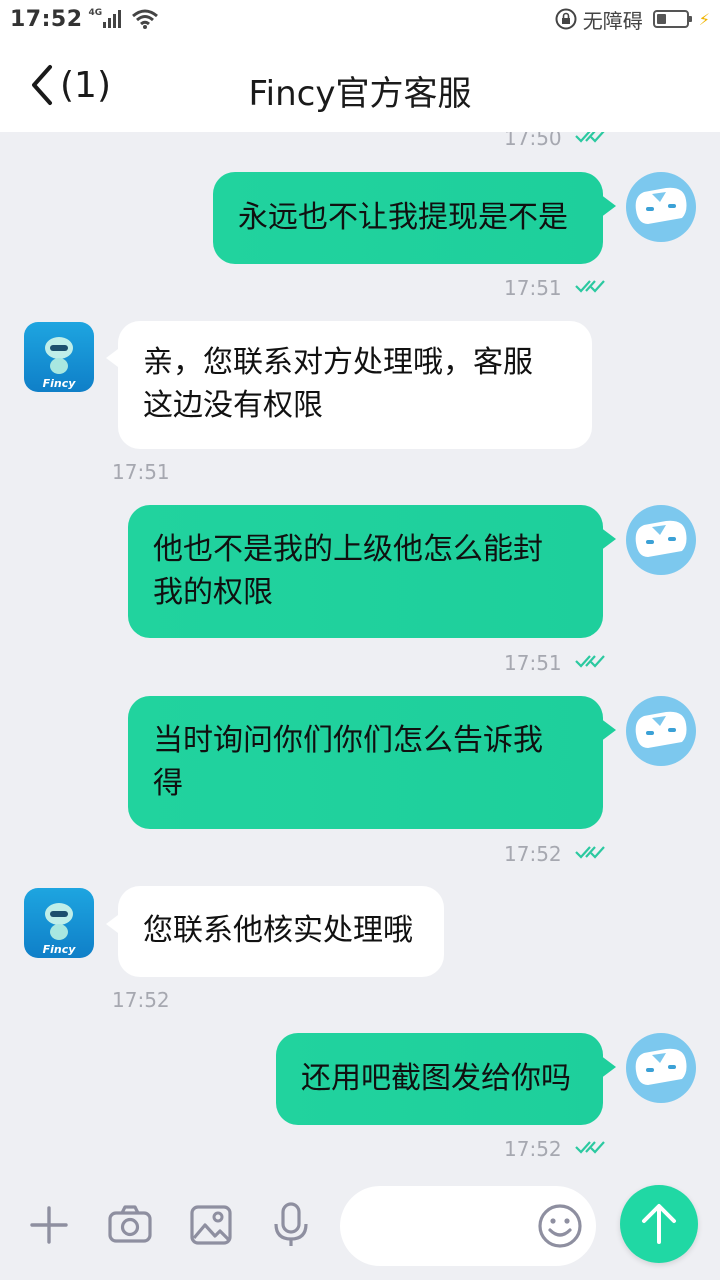  Describe the element at coordinates (360, 94) in the screenshot. I see `page-title: Fincy官方客服` at that location.